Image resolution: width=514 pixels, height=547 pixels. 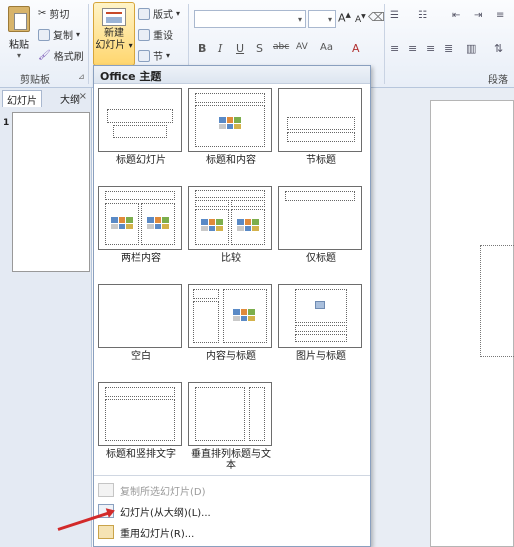 I want to click on grow-font-icon: A▲, so click(x=344, y=18).